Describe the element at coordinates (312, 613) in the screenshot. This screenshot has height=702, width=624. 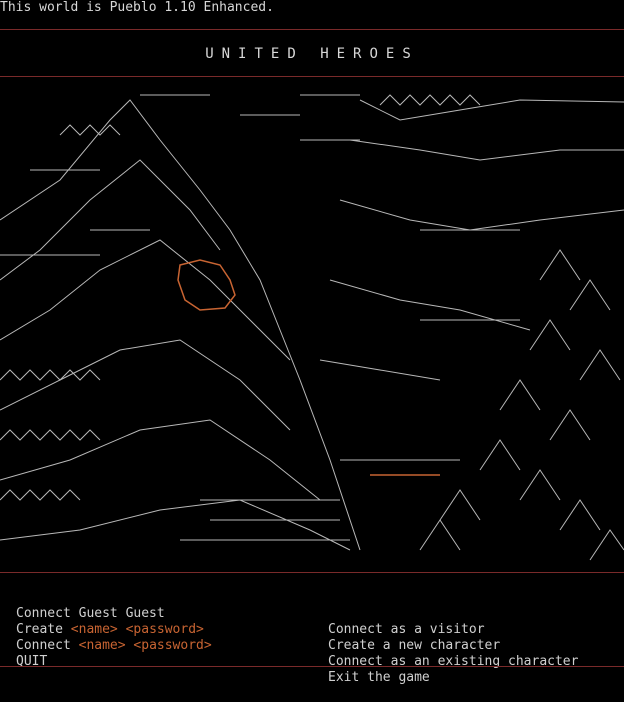
I see `menu-row-guest: Connect Guest Guest Connect as a visitor` at that location.